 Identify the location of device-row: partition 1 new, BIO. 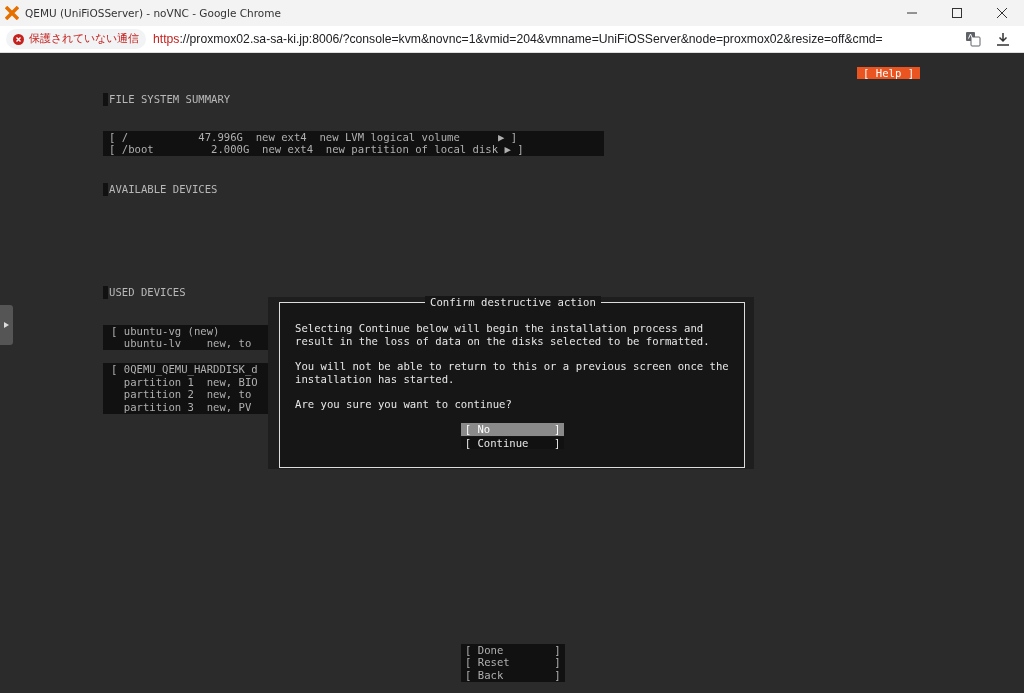
(191, 382).